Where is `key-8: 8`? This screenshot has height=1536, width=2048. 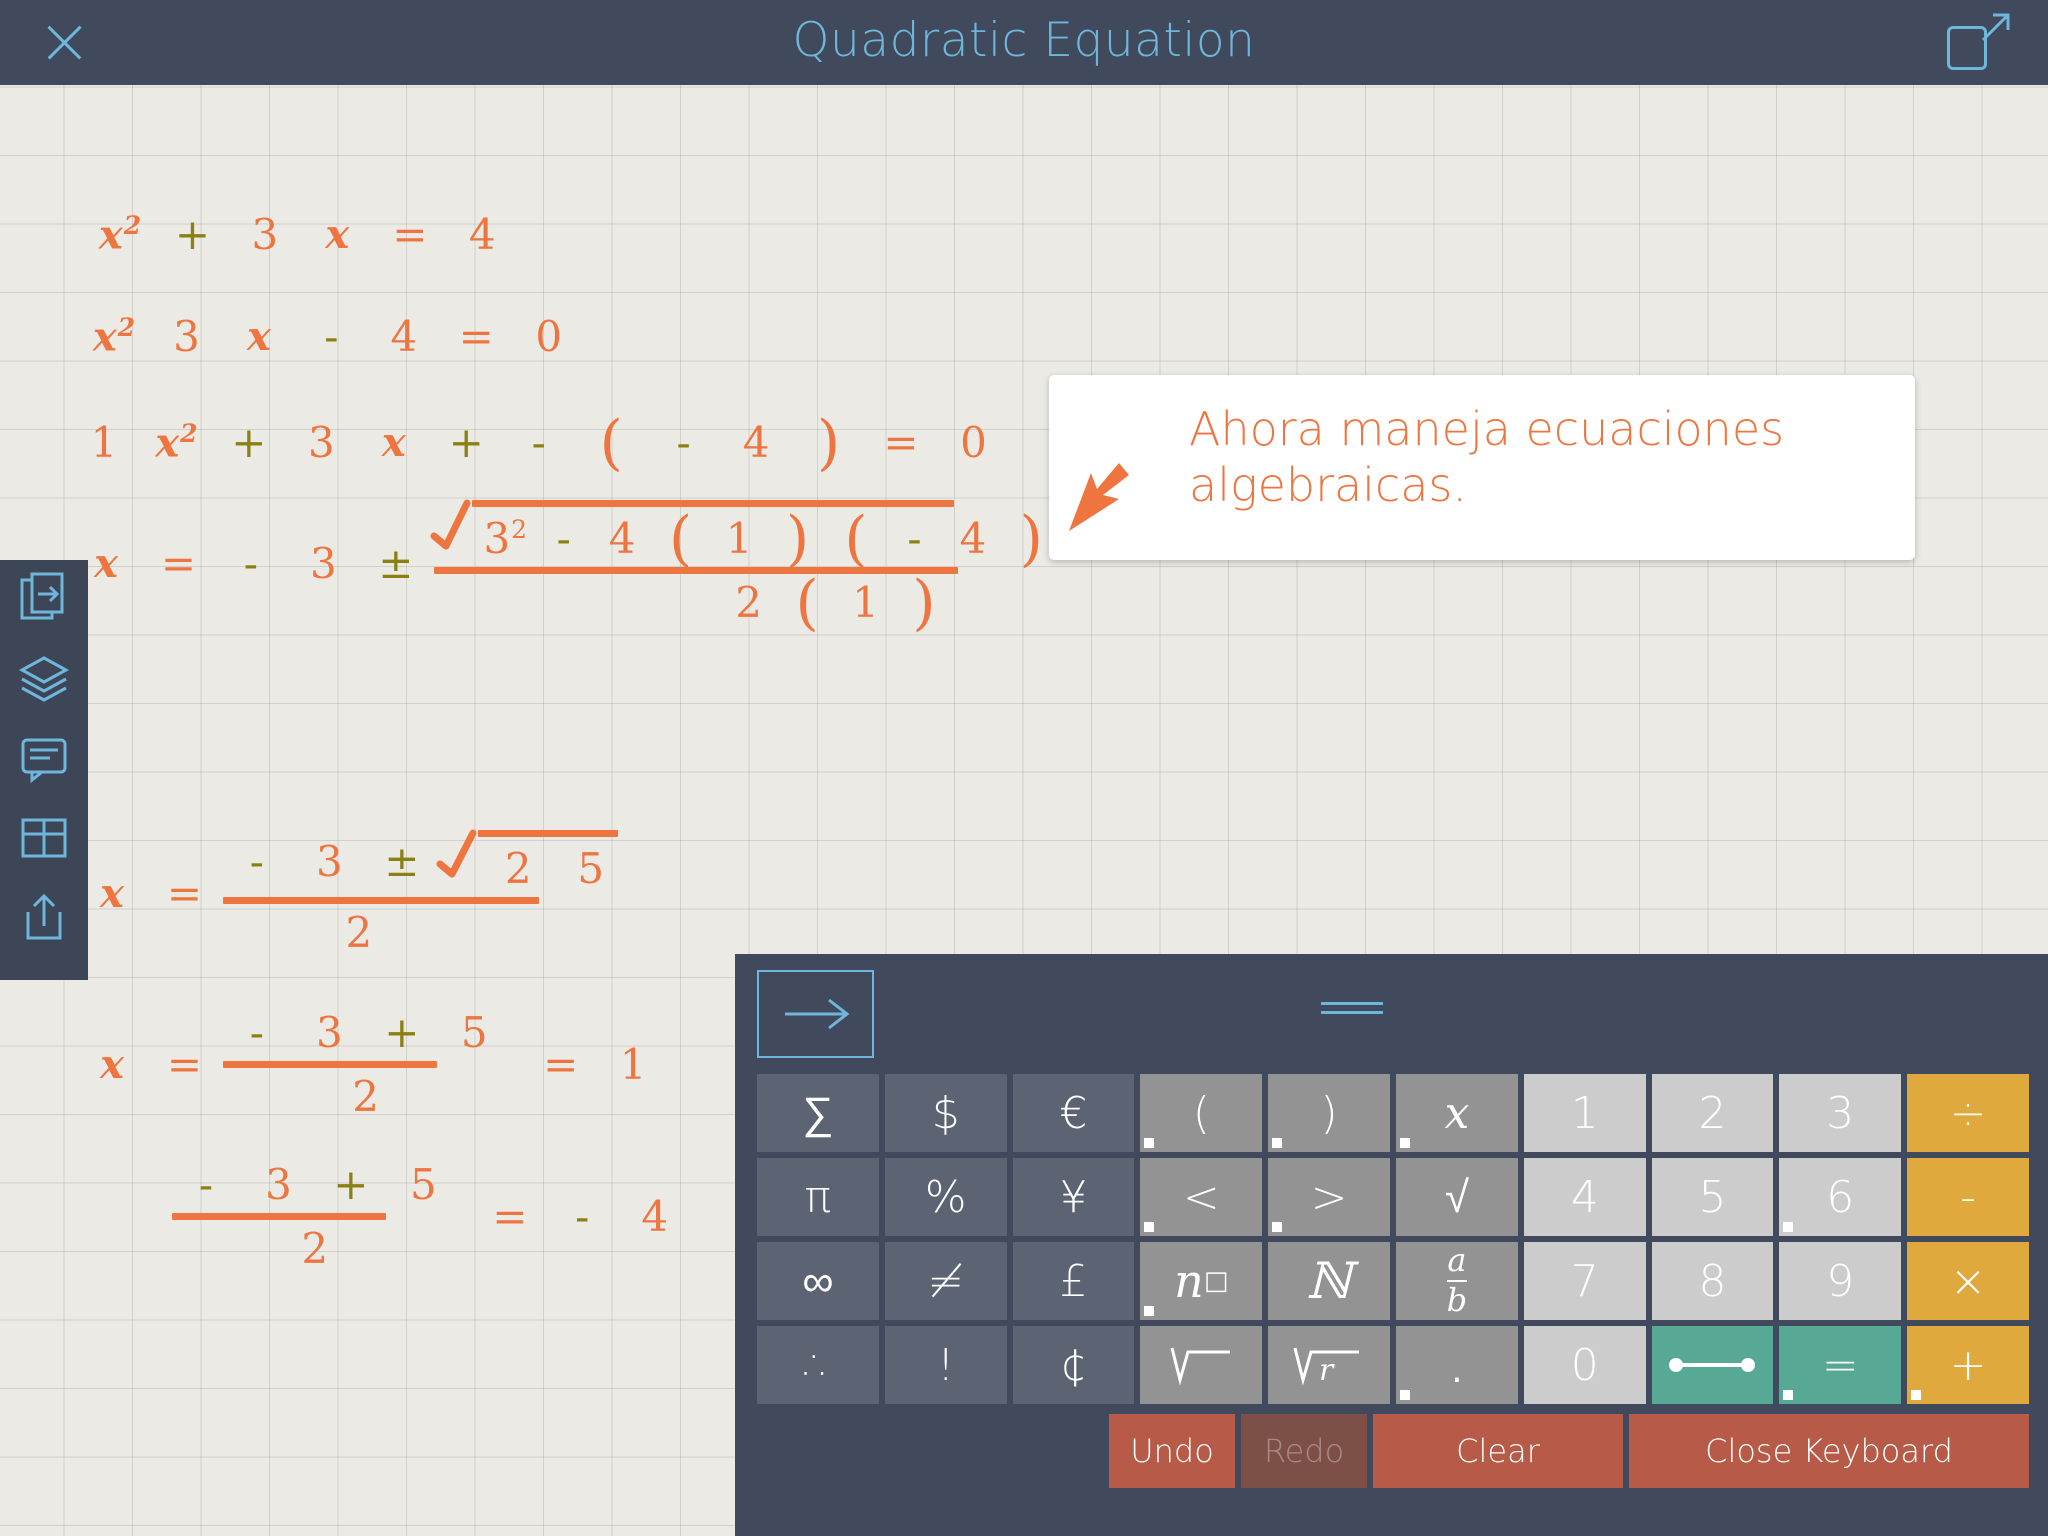
key-8: 8 is located at coordinates (1712, 1281).